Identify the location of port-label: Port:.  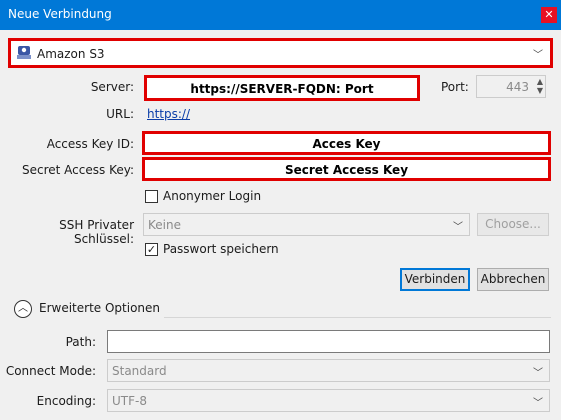
(455, 87).